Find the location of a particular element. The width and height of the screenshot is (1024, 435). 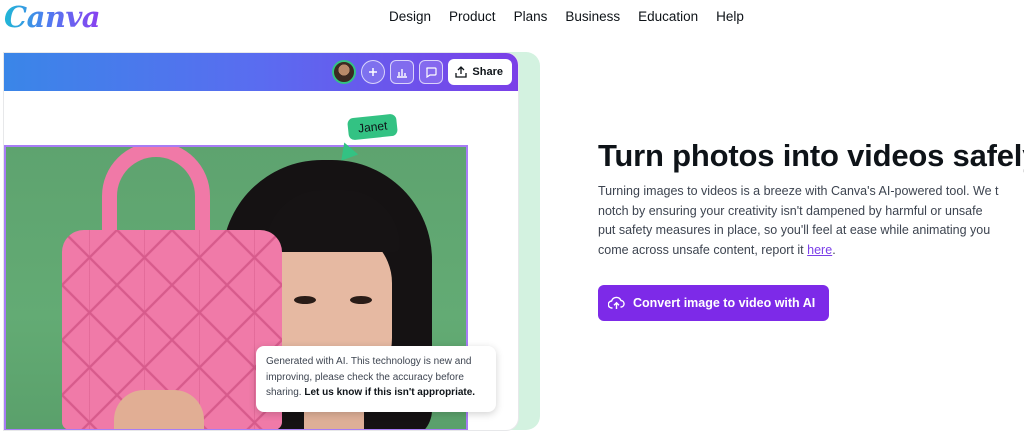

insights-button is located at coordinates (402, 72).